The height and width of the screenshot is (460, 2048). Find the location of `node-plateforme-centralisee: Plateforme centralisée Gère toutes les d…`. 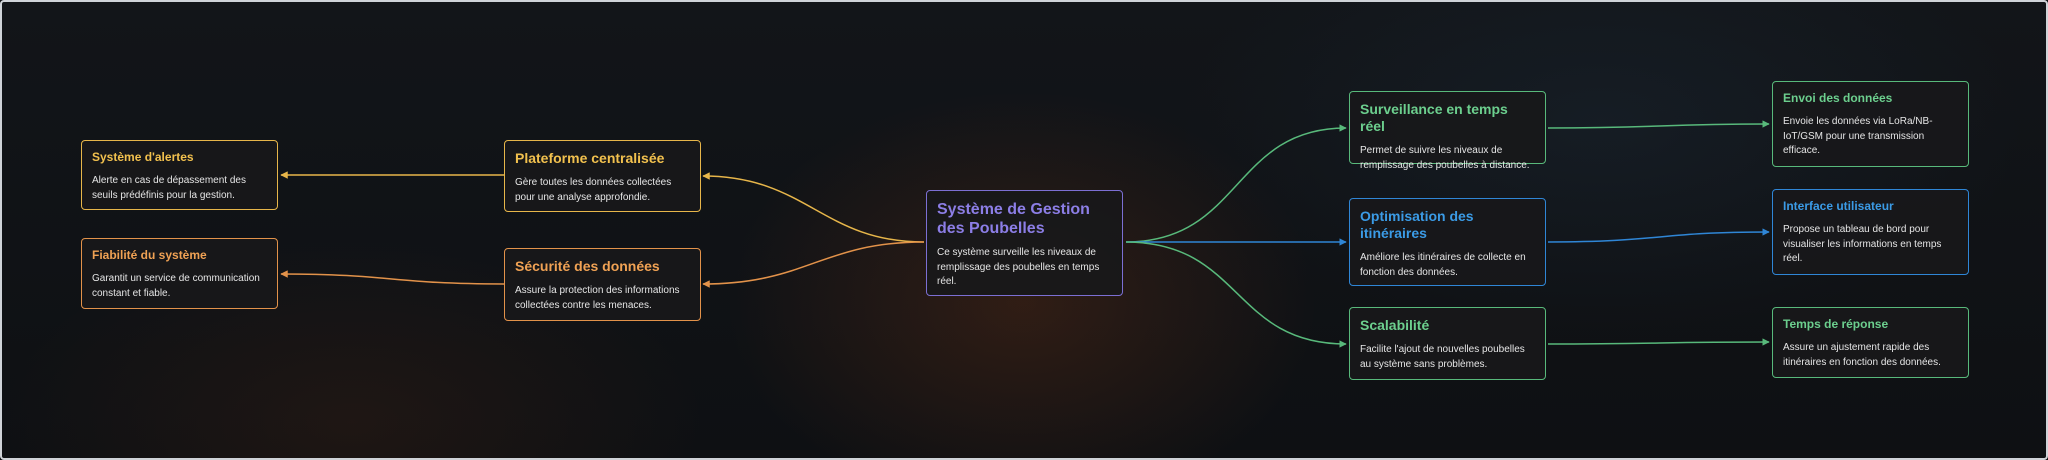

node-plateforme-centralisee: Plateforme centralisée Gère toutes les d… is located at coordinates (602, 176).